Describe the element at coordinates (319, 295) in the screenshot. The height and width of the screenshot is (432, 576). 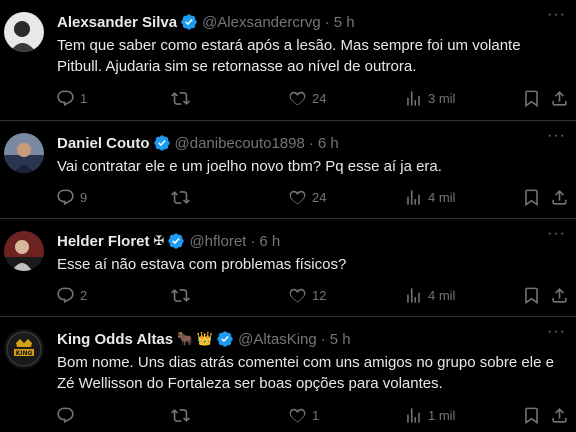
I see `like-count: 12` at that location.